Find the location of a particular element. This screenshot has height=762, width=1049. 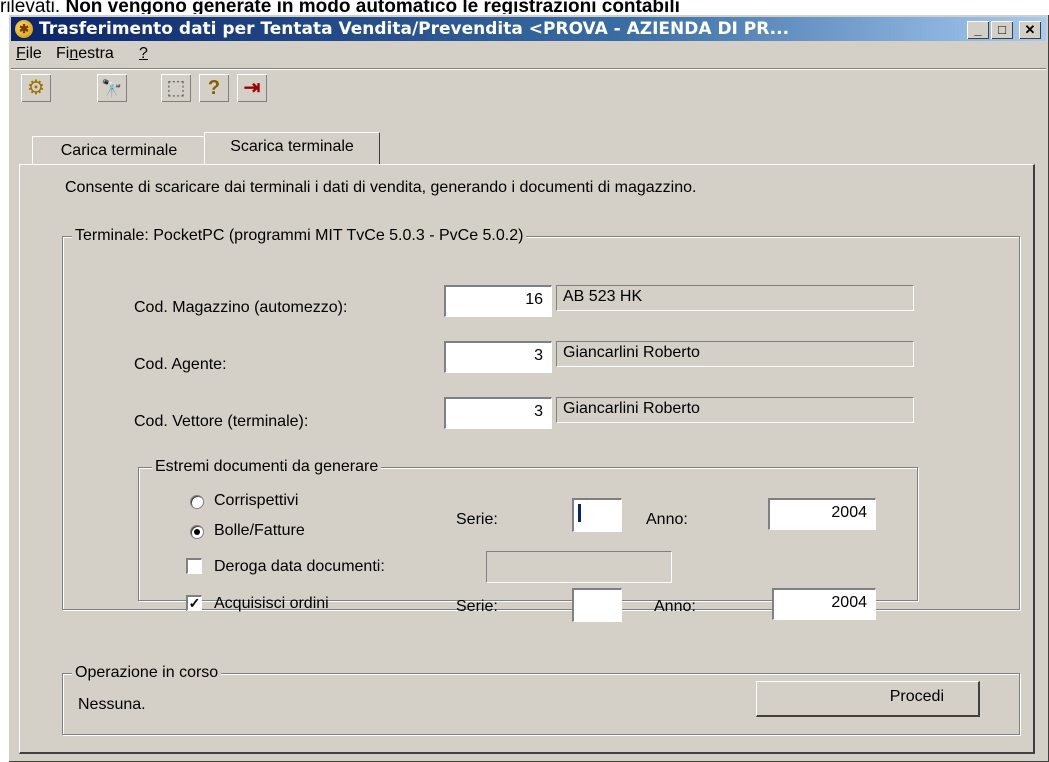

minimize-icon: _ is located at coordinates (978, 29).